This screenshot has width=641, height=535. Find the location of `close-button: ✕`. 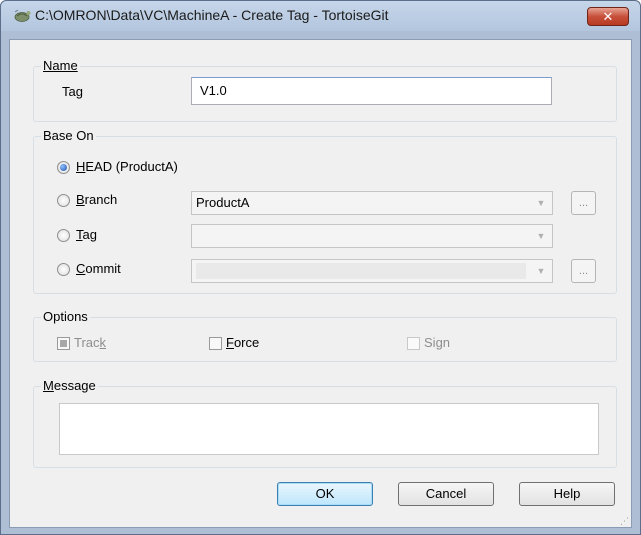

close-button: ✕ is located at coordinates (608, 16).